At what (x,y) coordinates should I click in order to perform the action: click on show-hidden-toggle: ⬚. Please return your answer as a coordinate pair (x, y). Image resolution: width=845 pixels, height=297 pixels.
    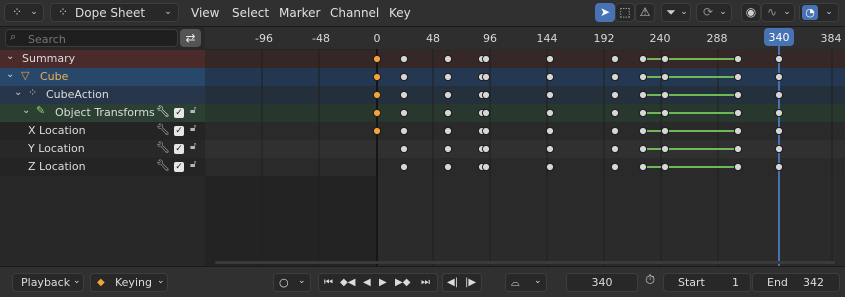
    Looking at the image, I should click on (625, 12).